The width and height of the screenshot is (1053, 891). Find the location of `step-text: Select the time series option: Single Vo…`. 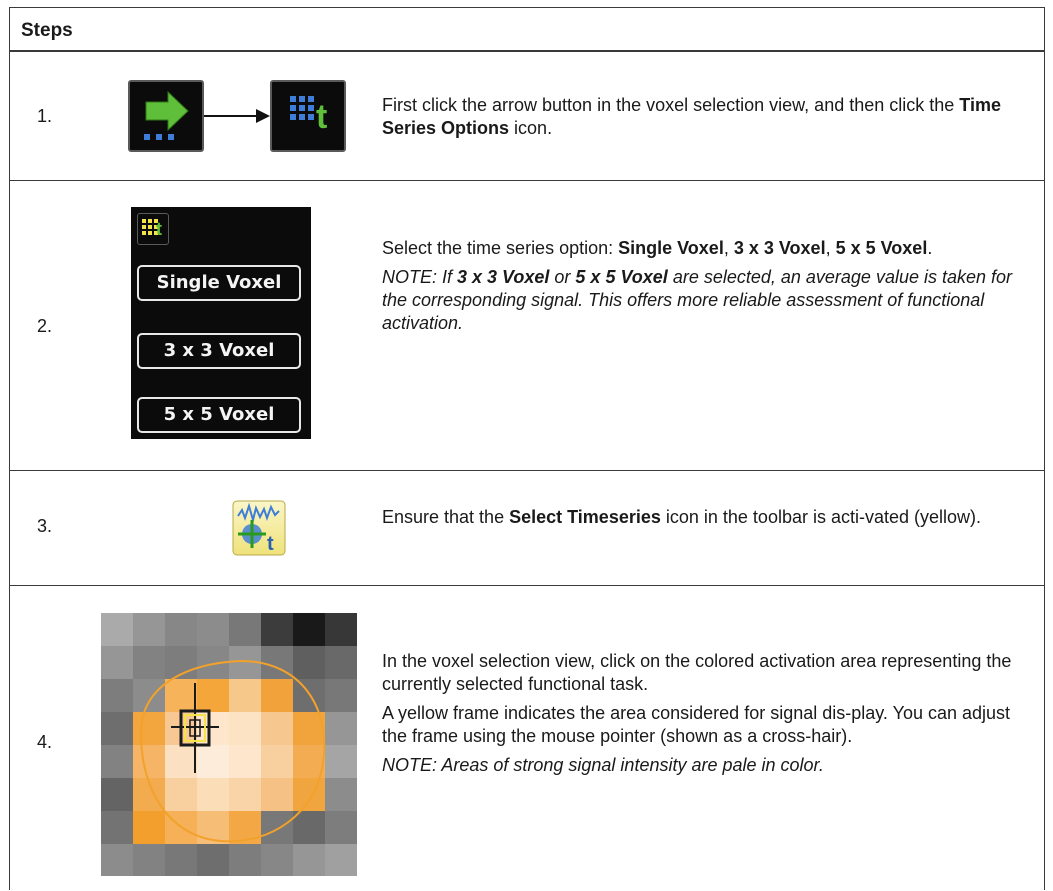

step-text: Select the time series option: Single Vo… is located at coordinates (707, 289).